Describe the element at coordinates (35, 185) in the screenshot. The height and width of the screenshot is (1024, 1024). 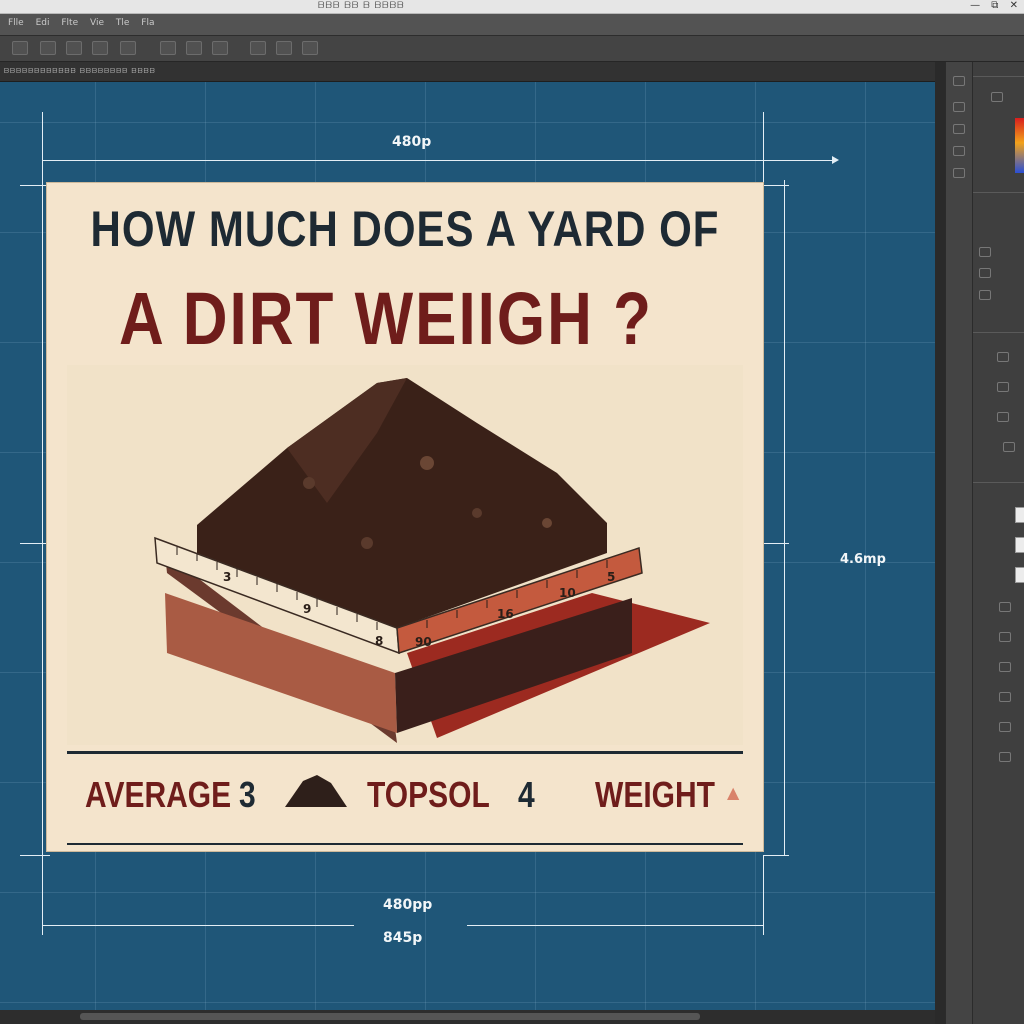
I see `left-tick-top` at that location.